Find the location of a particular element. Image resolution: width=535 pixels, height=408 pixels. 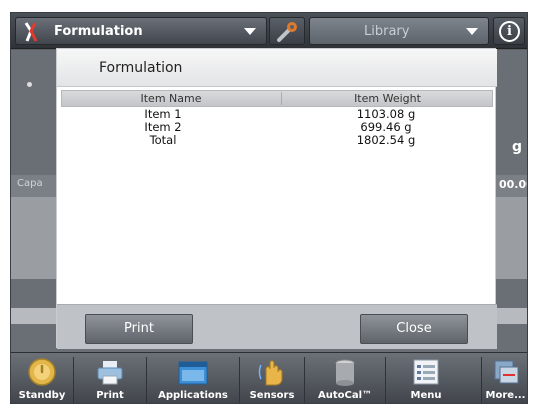

table-row: Item 2 699.46 g is located at coordinates (277, 127).